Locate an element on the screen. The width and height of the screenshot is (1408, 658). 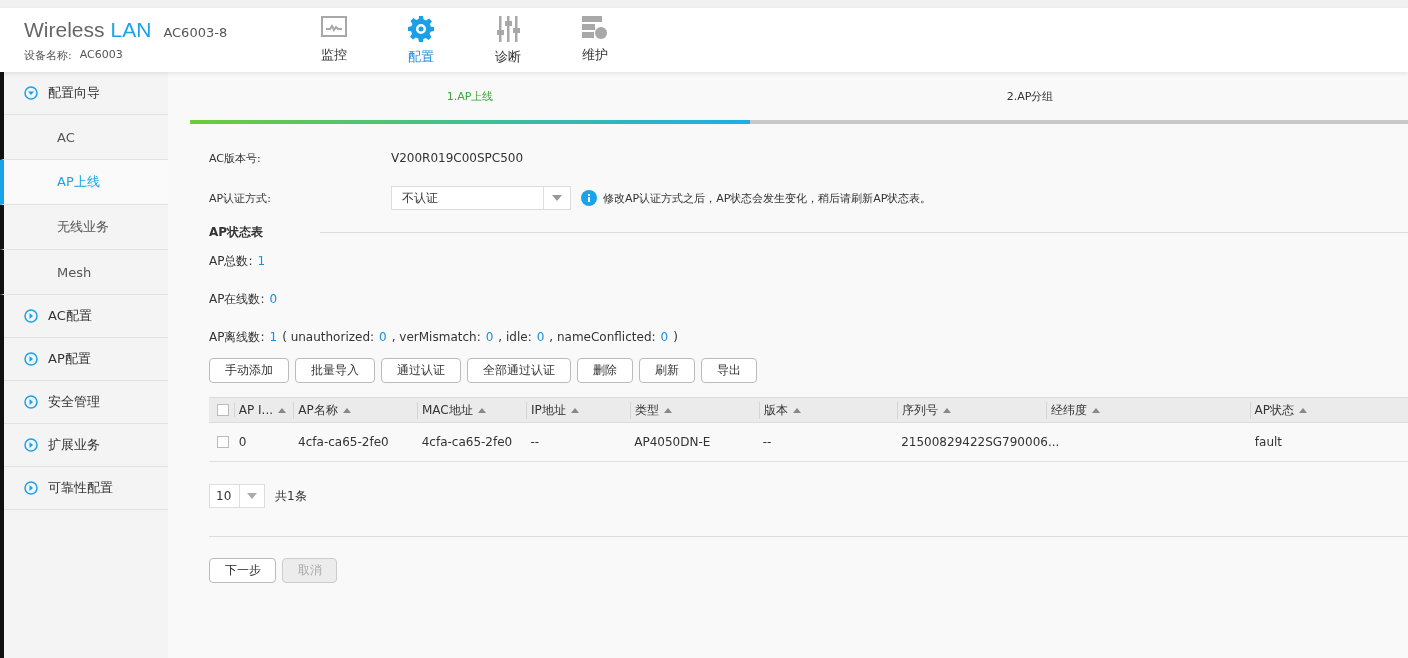
sidebar-group: 配置向导 is located at coordinates (86, 93).